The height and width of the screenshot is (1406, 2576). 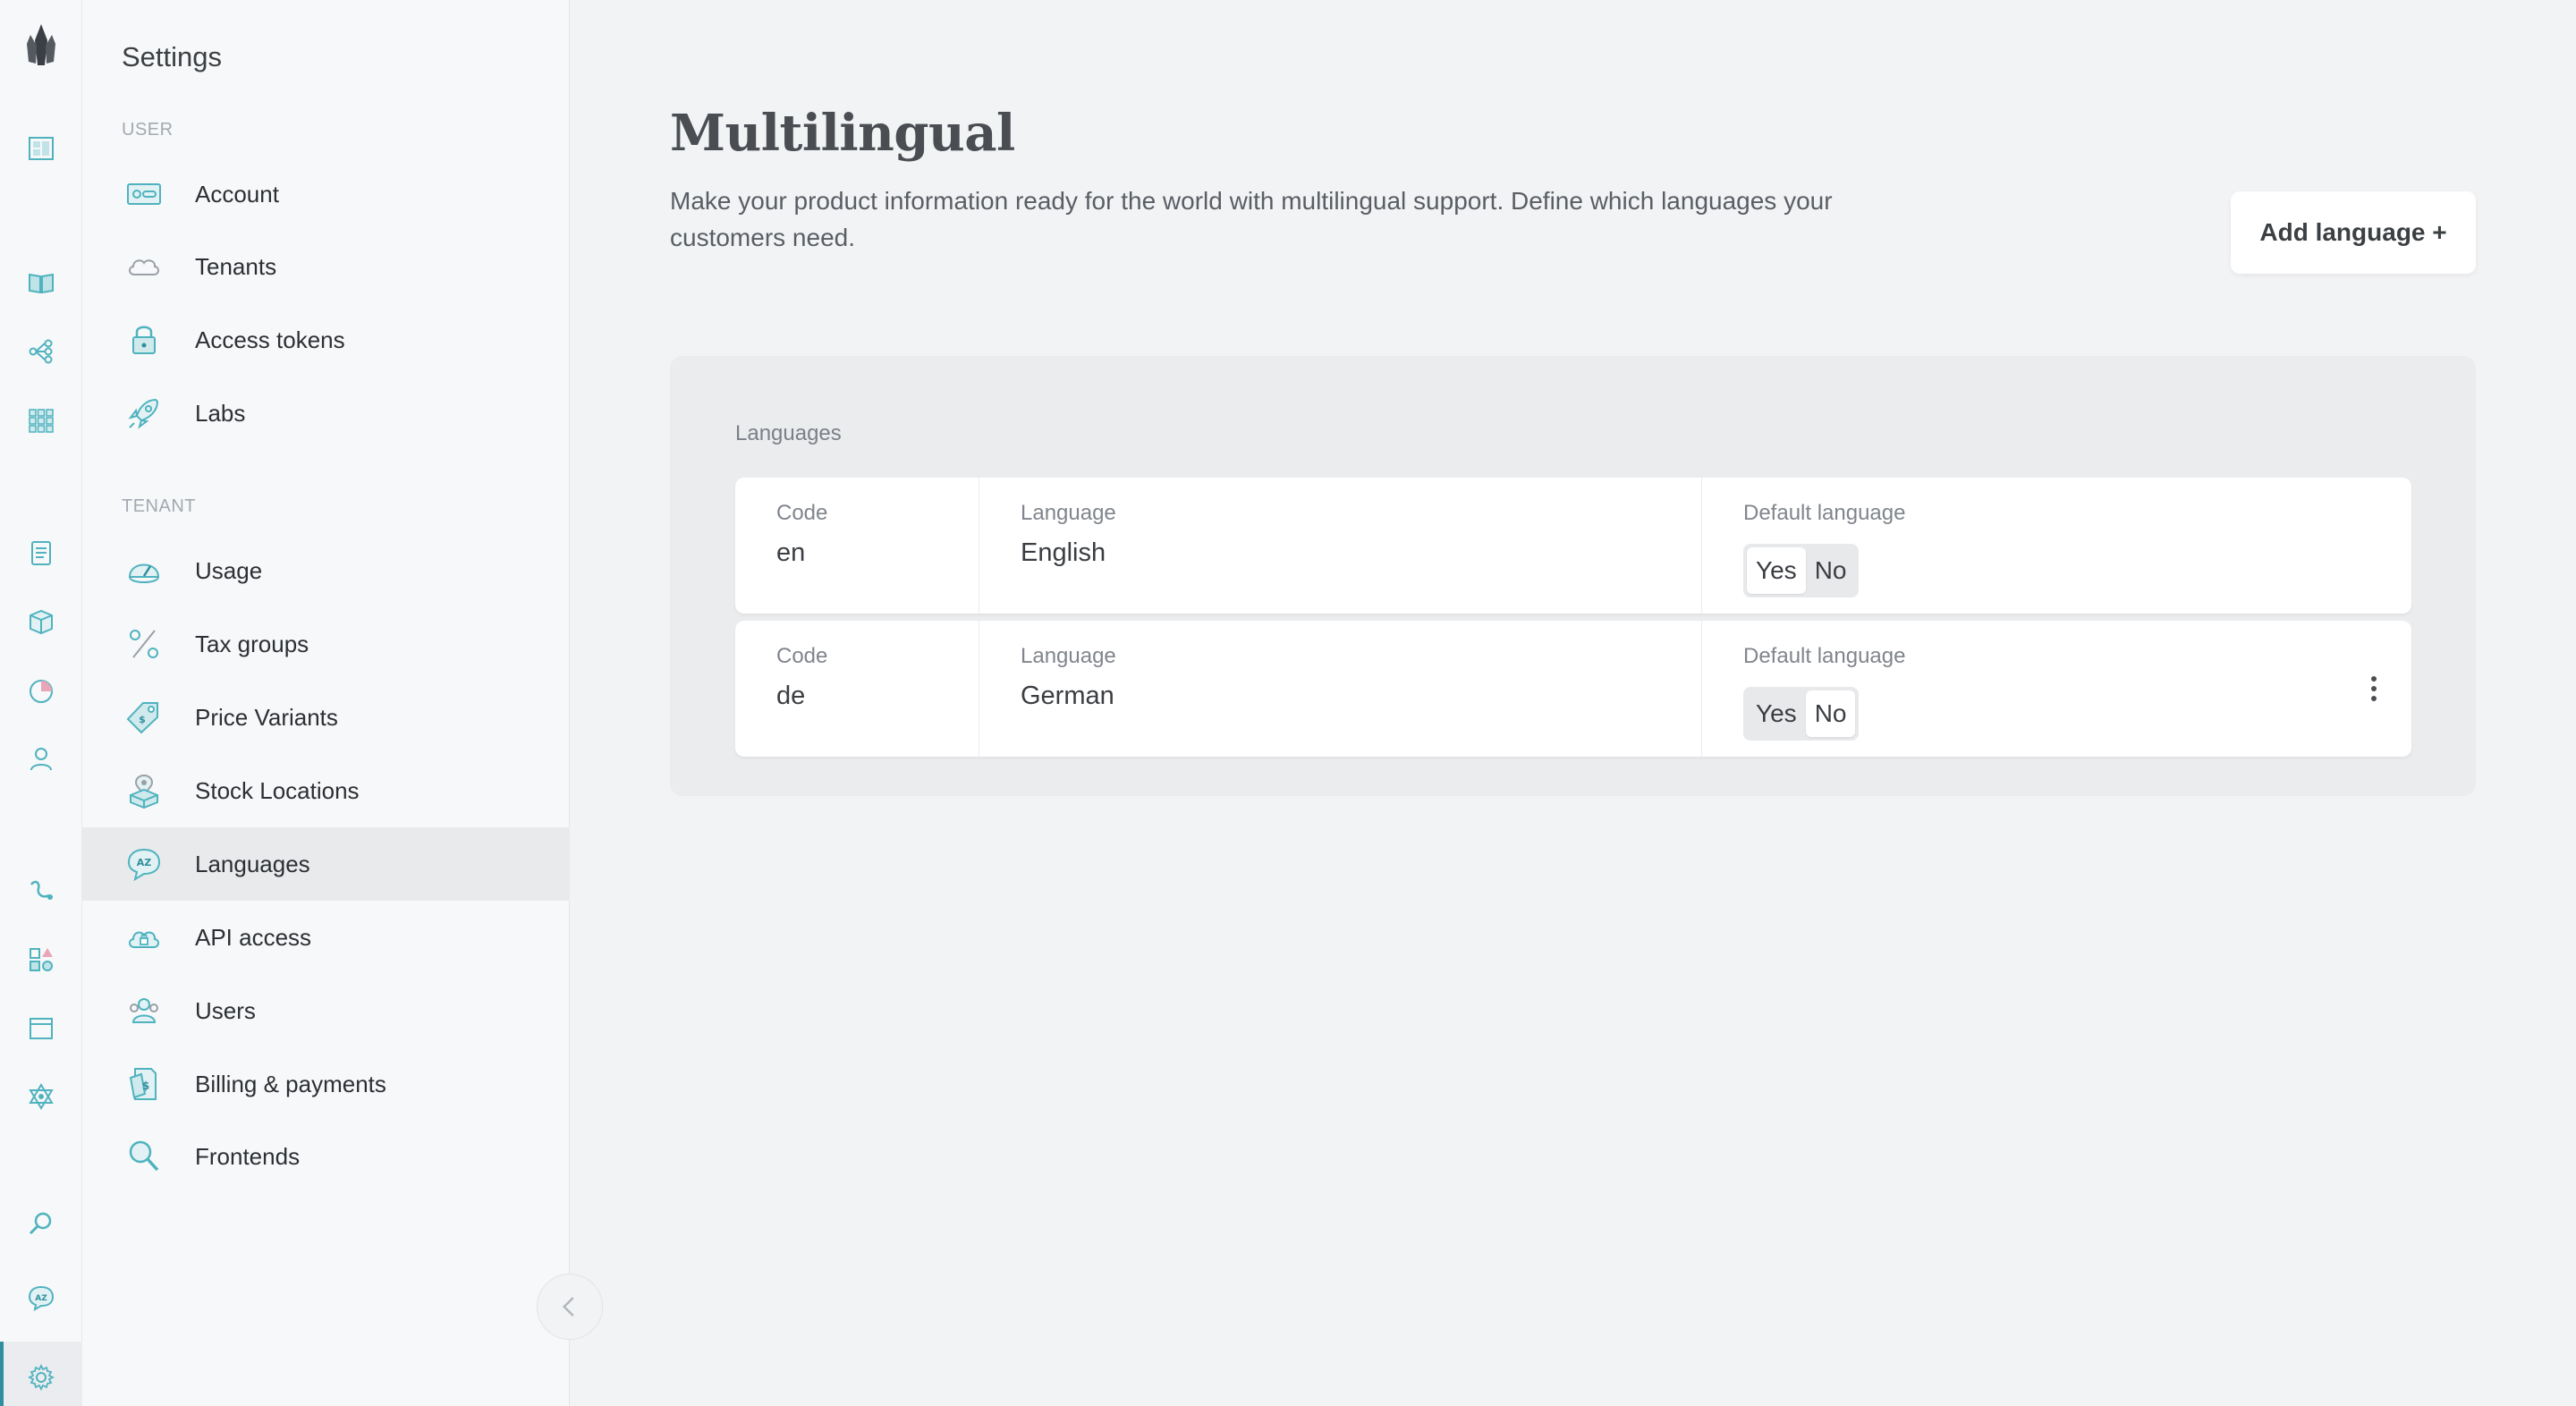 I want to click on percent-icon, so click(x=144, y=644).